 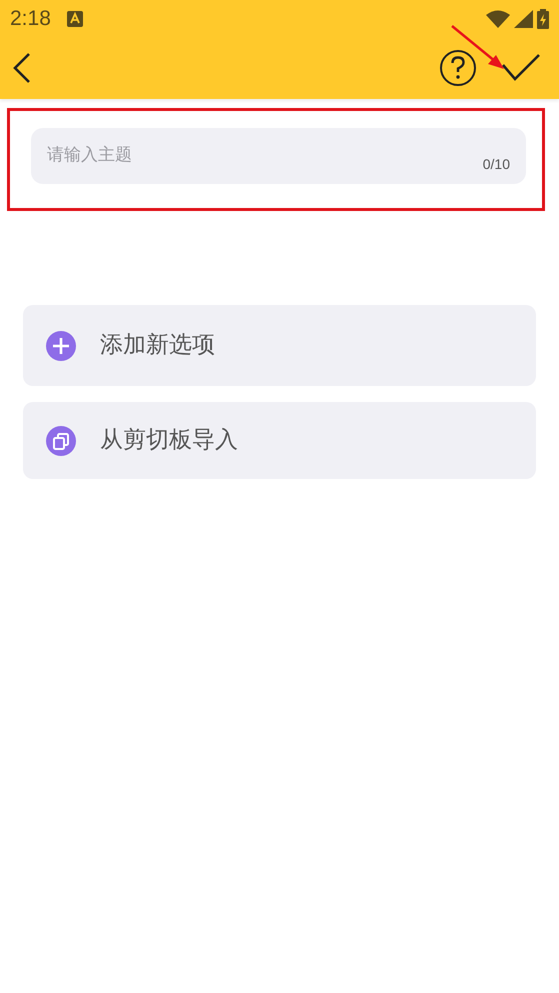 What do you see at coordinates (498, 19) in the screenshot?
I see `wifi-icon` at bounding box center [498, 19].